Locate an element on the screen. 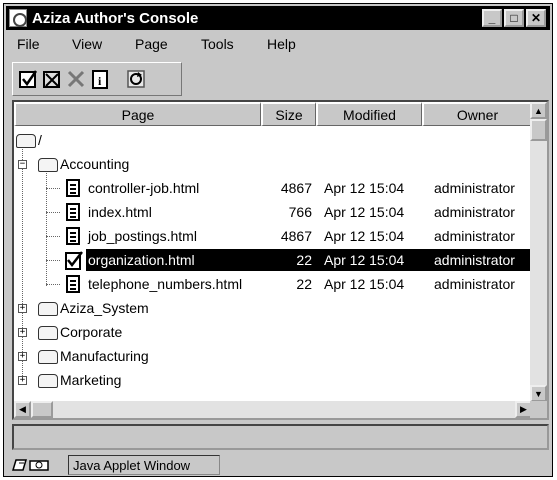  vertical-scroll-thumb is located at coordinates (538, 130).